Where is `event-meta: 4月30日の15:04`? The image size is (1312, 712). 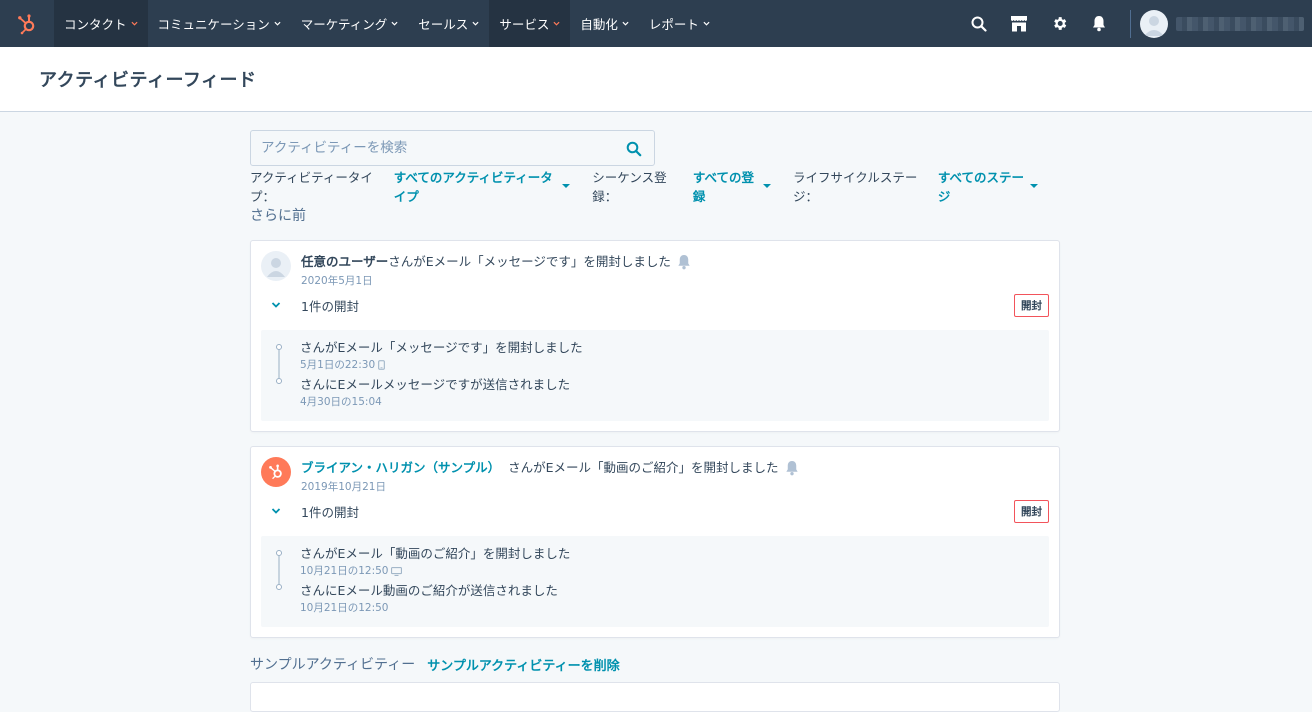 event-meta: 4月30日の15:04 is located at coordinates (674, 402).